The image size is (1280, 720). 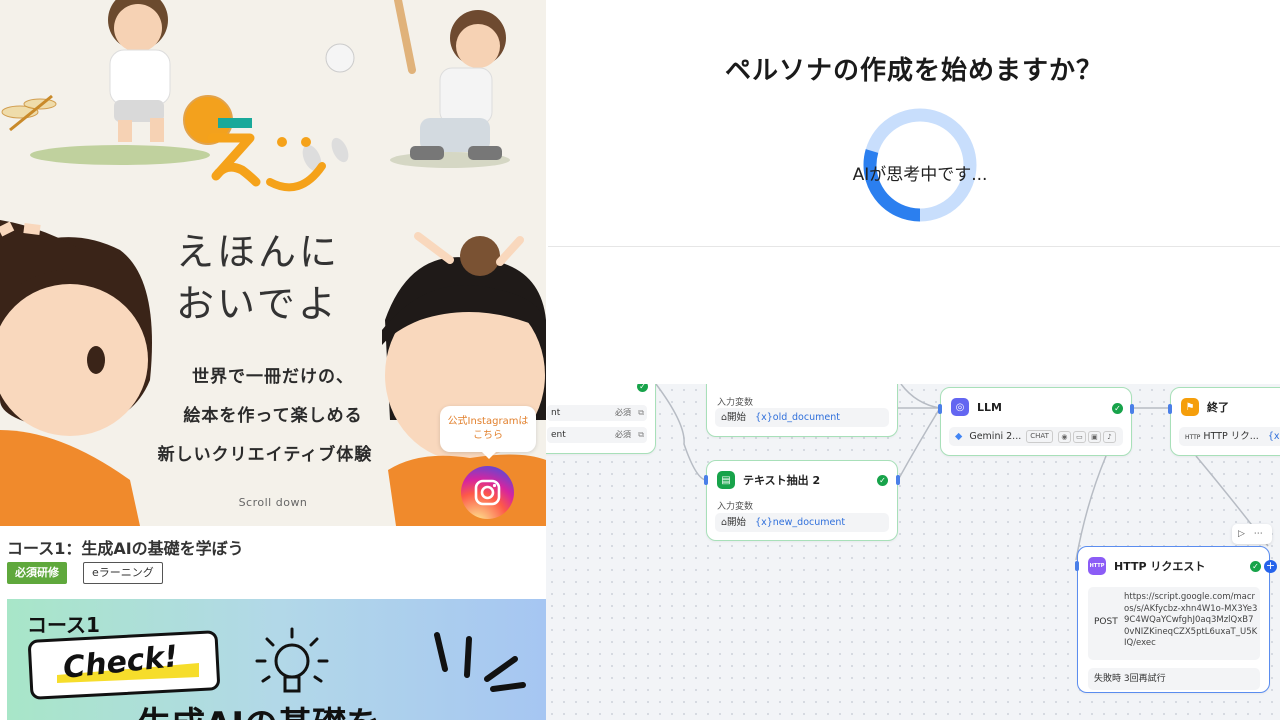 What do you see at coordinates (488, 435) in the screenshot?
I see `instagram-callout-line2: こちら` at bounding box center [488, 435].